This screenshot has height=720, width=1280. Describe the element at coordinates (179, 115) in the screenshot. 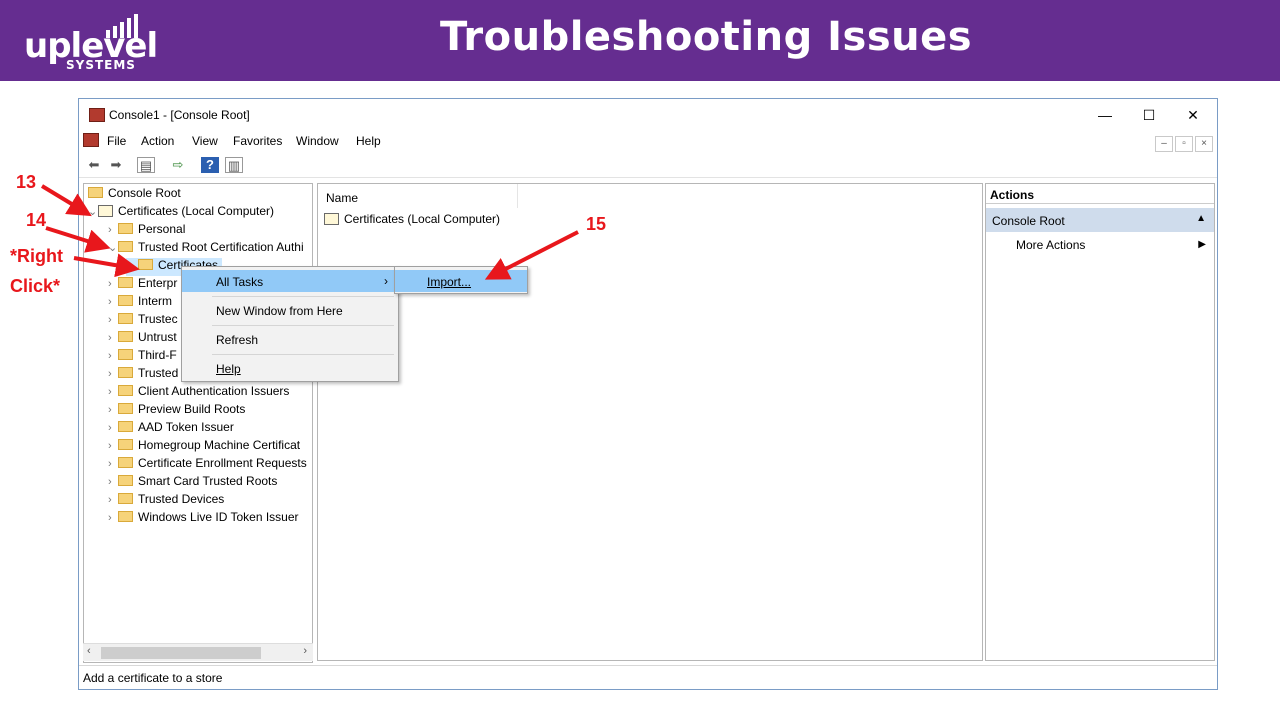

I see `window-title: Console1 - [Console Root]` at that location.